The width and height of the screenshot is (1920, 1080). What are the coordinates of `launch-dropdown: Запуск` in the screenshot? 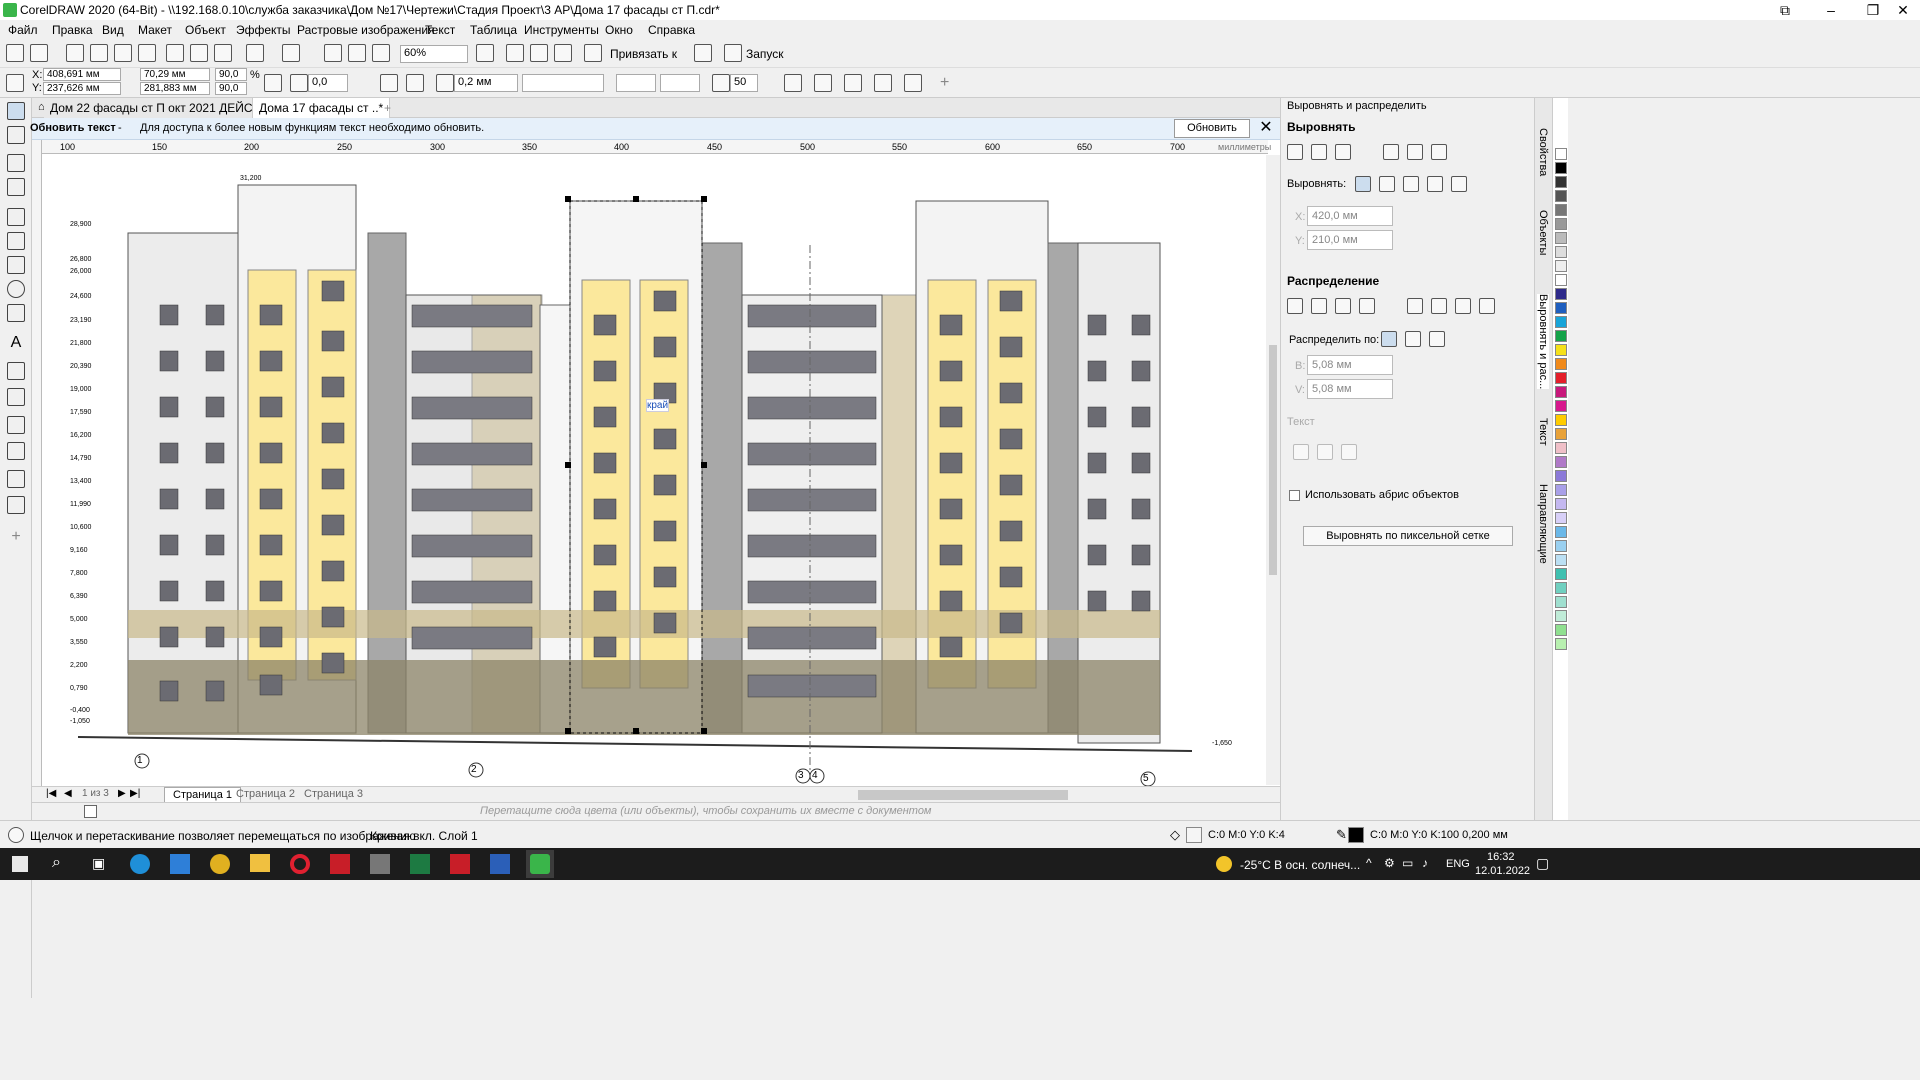 It's located at (765, 54).